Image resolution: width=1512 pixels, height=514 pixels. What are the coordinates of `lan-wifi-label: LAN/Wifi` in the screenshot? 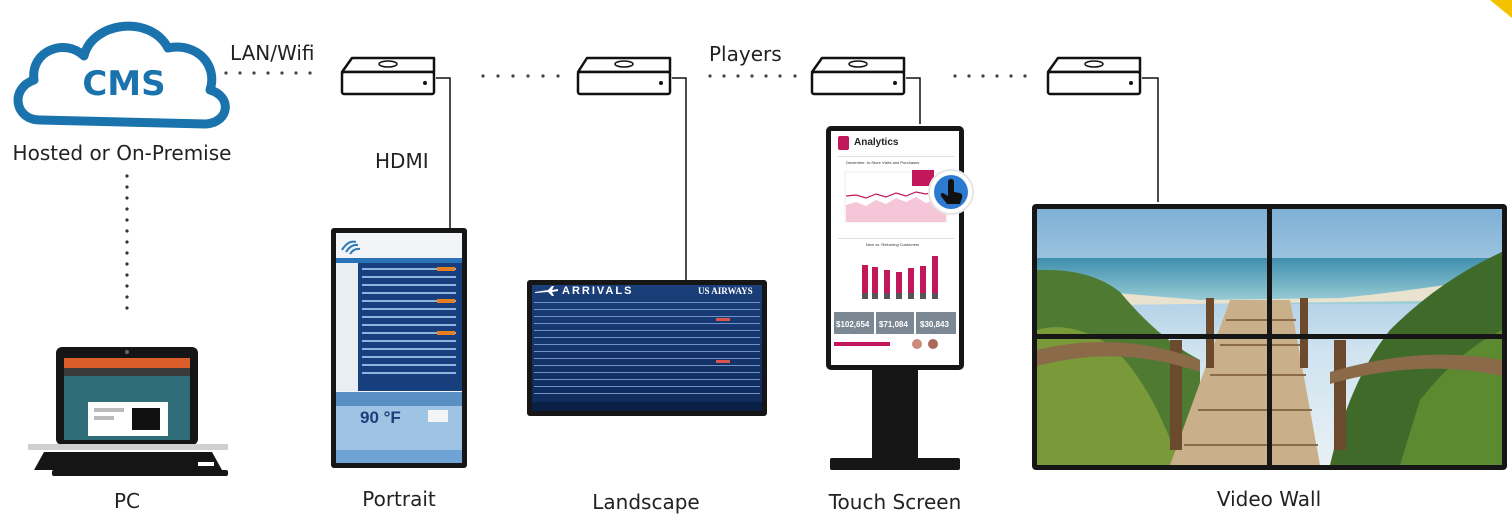 It's located at (272, 53).